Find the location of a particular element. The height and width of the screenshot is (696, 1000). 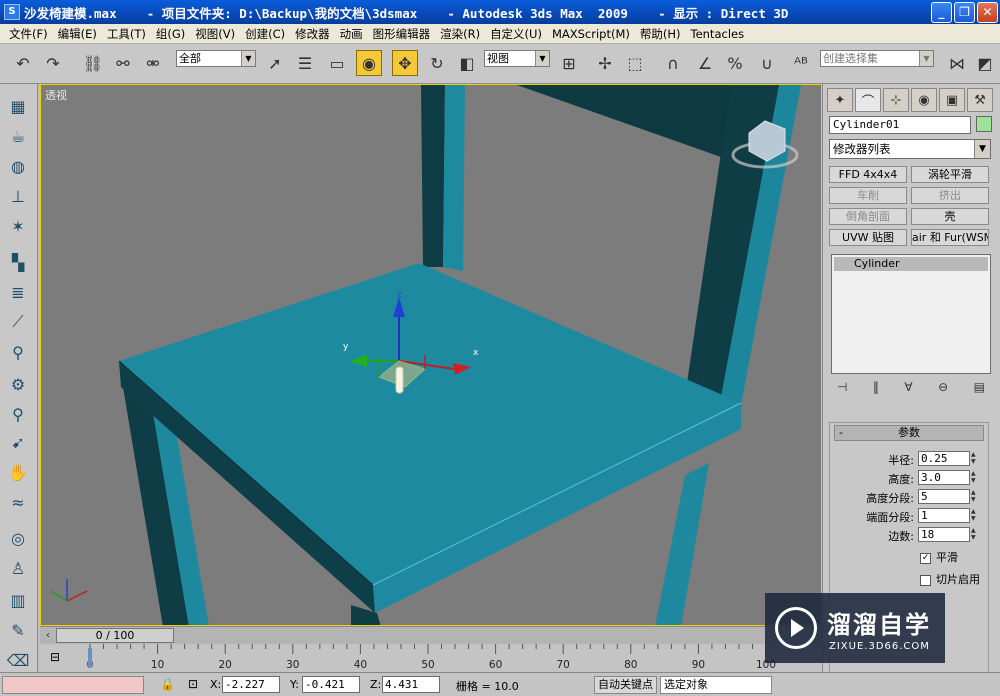

utilities-tab-icon: ⚒ is located at coordinates (980, 100).